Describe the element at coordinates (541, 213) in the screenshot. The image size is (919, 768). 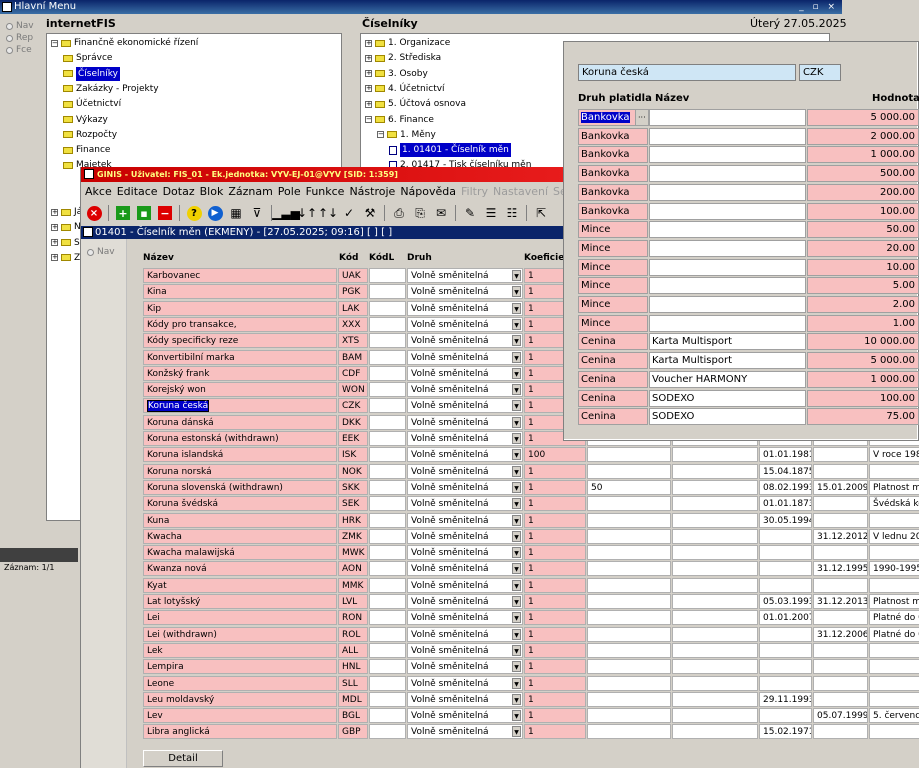
I see `open-external-button: ⇱` at that location.